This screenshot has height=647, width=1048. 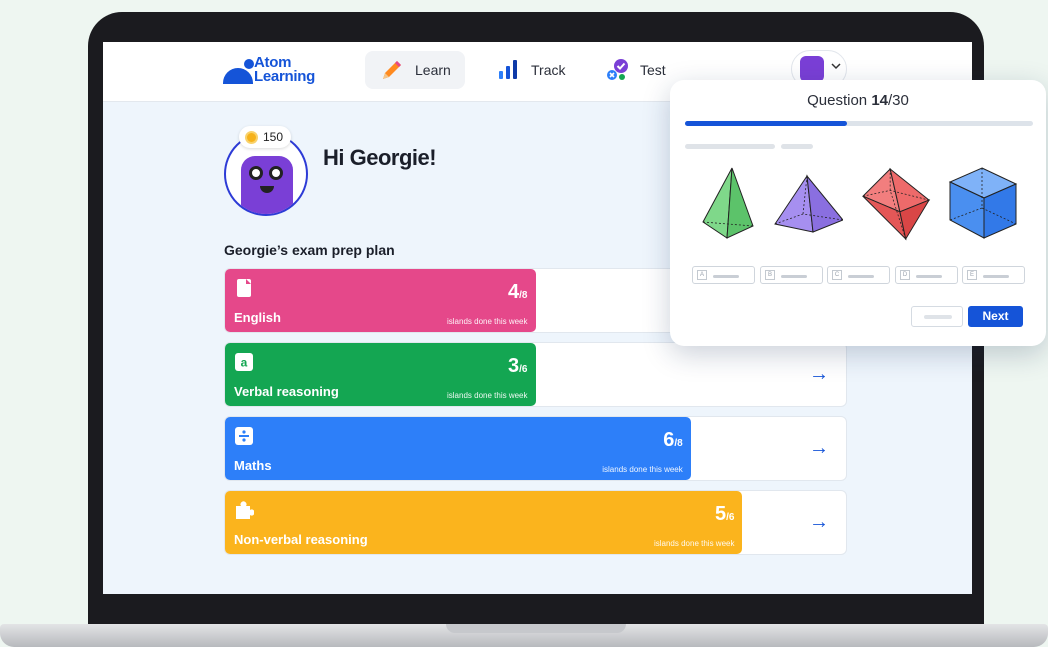 I want to click on coin-icon, so click(x=251, y=137).